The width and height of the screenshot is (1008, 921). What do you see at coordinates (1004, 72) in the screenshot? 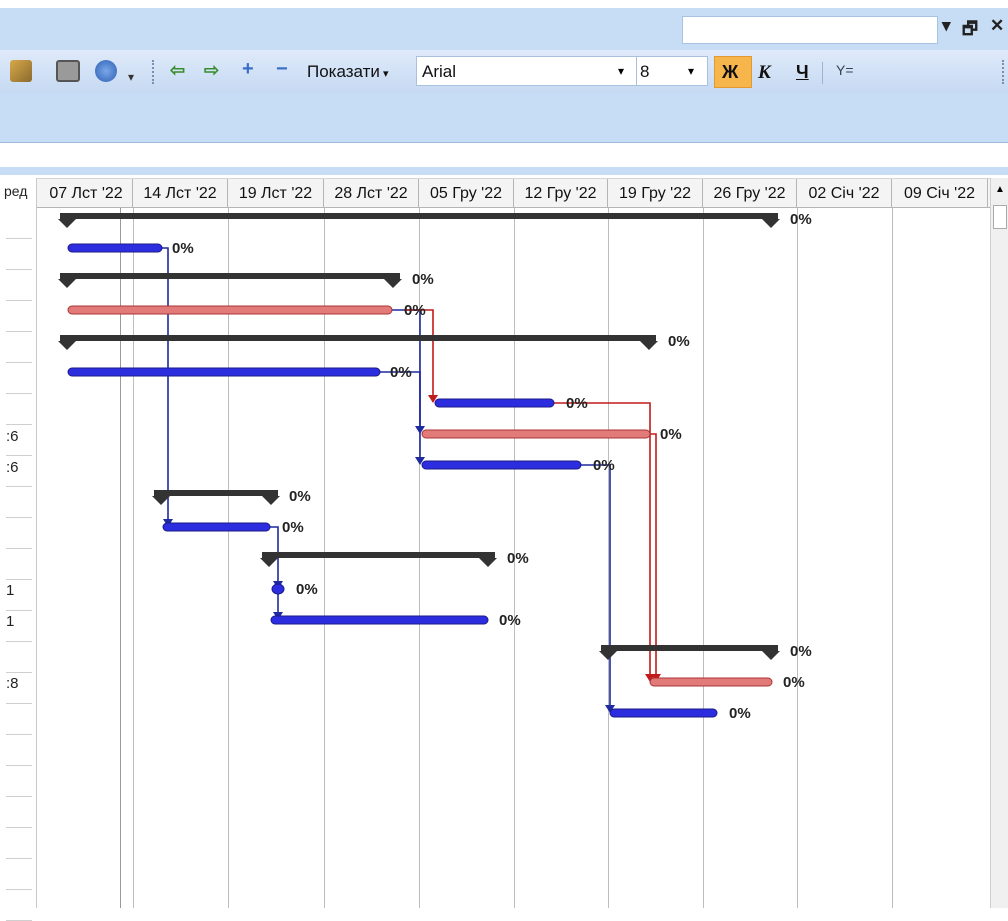
I see `toolbar-end-grip` at bounding box center [1004, 72].